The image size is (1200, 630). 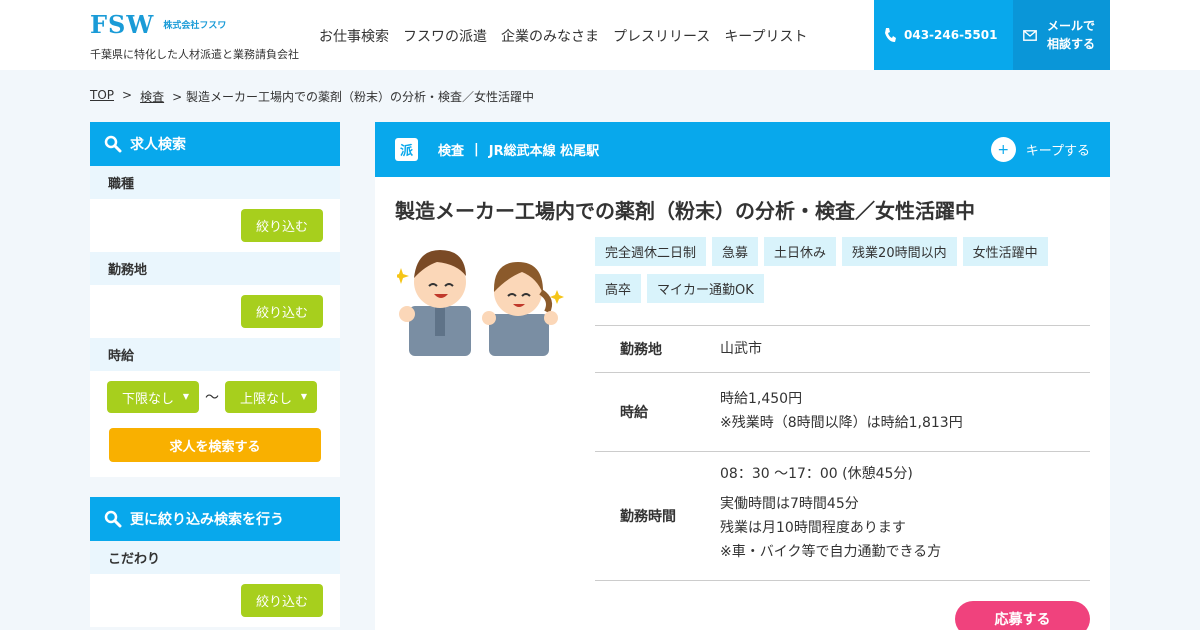 What do you see at coordinates (705, 288) in the screenshot?
I see `job-tag: マイカー通勤OK` at bounding box center [705, 288].